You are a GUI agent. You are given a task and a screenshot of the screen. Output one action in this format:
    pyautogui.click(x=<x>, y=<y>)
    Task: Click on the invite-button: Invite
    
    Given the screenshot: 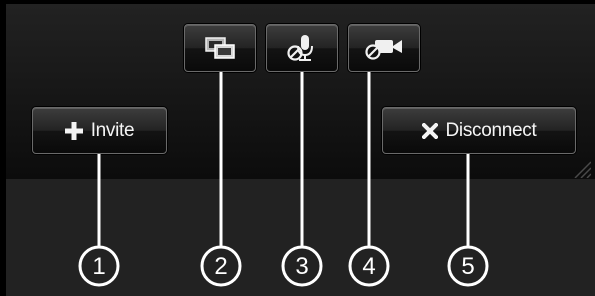 What is the action you would take?
    pyautogui.click(x=99, y=130)
    